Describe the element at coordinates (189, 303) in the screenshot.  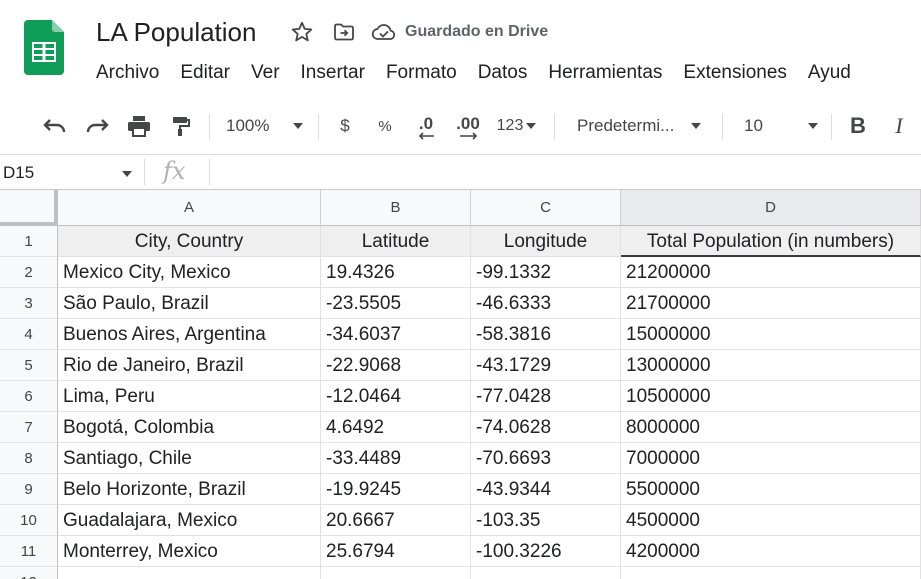
I see `table-cell: São Paulo, Brazil` at that location.